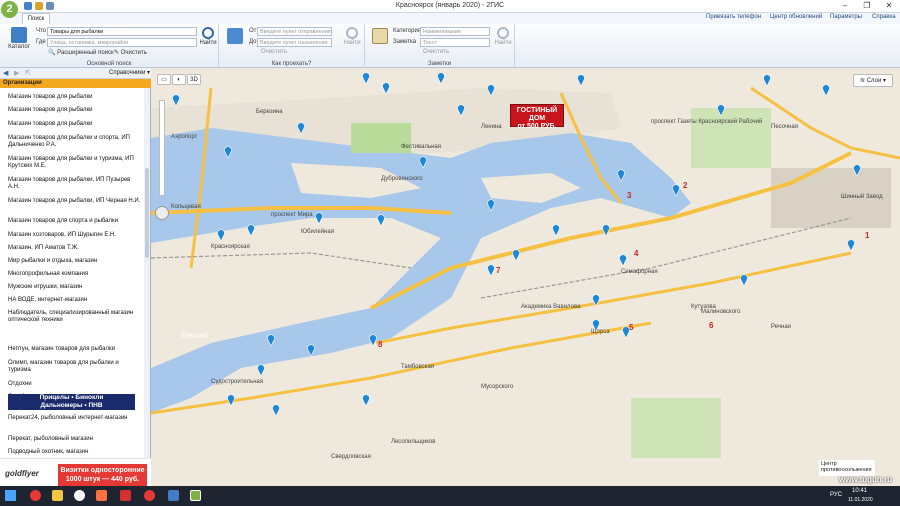  What do you see at coordinates (10, 495) in the screenshot?
I see `windows-start-icon` at bounding box center [10, 495].